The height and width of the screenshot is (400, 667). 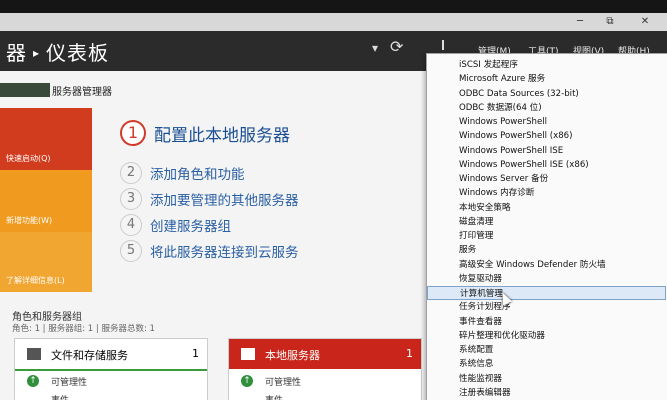 What do you see at coordinates (546, 236) in the screenshot?
I see `tools-menu-item: 打印管理` at bounding box center [546, 236].